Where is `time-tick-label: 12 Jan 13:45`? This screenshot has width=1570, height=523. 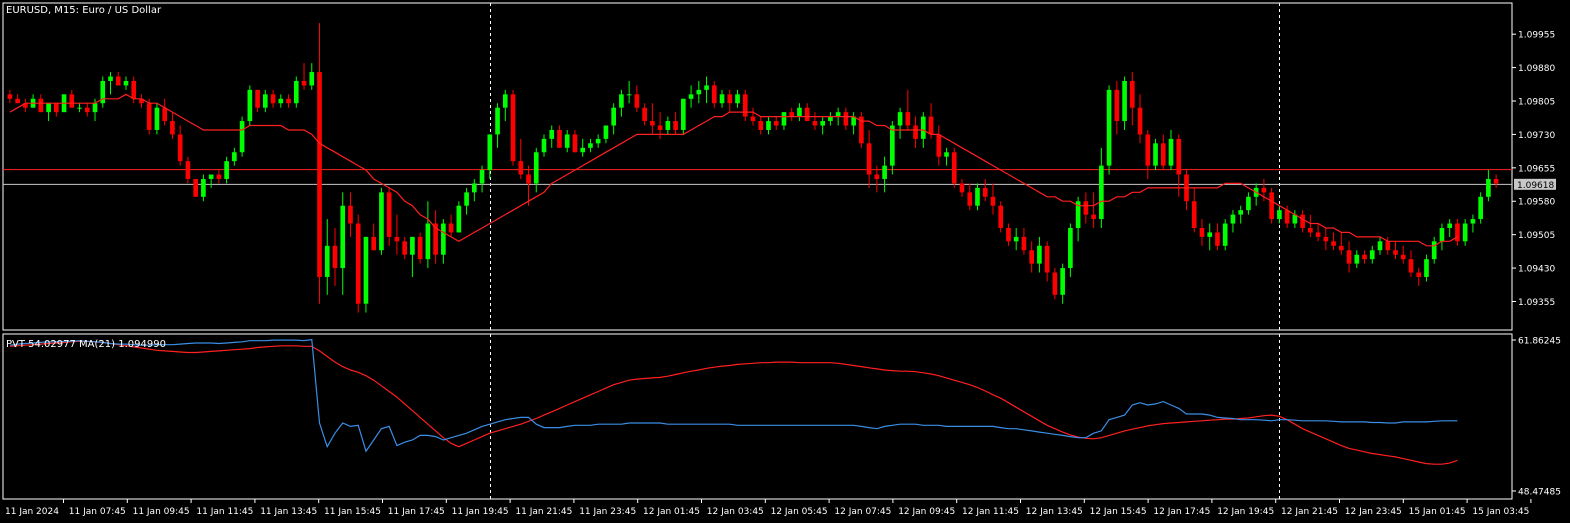 time-tick-label: 12 Jan 13:45 is located at coordinates (1054, 512).